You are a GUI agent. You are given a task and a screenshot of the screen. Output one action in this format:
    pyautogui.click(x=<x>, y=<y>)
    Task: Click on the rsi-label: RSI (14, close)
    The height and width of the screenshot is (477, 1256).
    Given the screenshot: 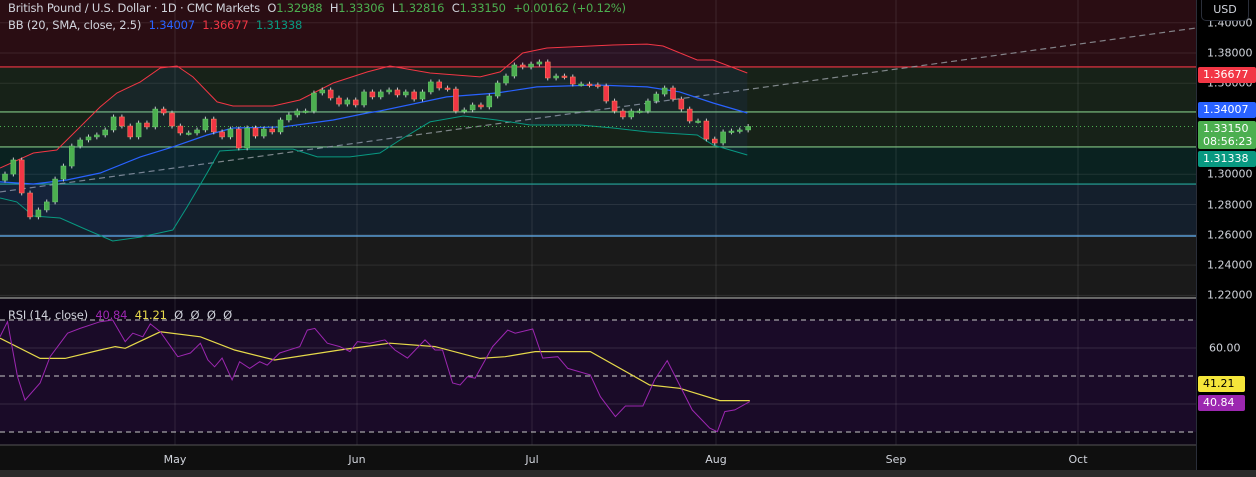 What is the action you would take?
    pyautogui.click(x=48, y=315)
    